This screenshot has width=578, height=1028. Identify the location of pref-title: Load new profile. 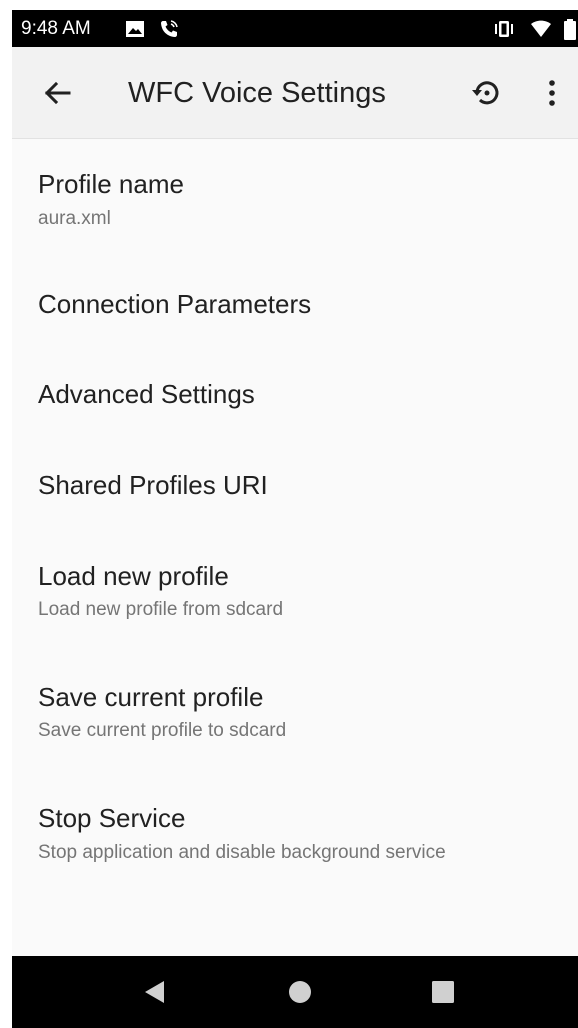
(133, 576).